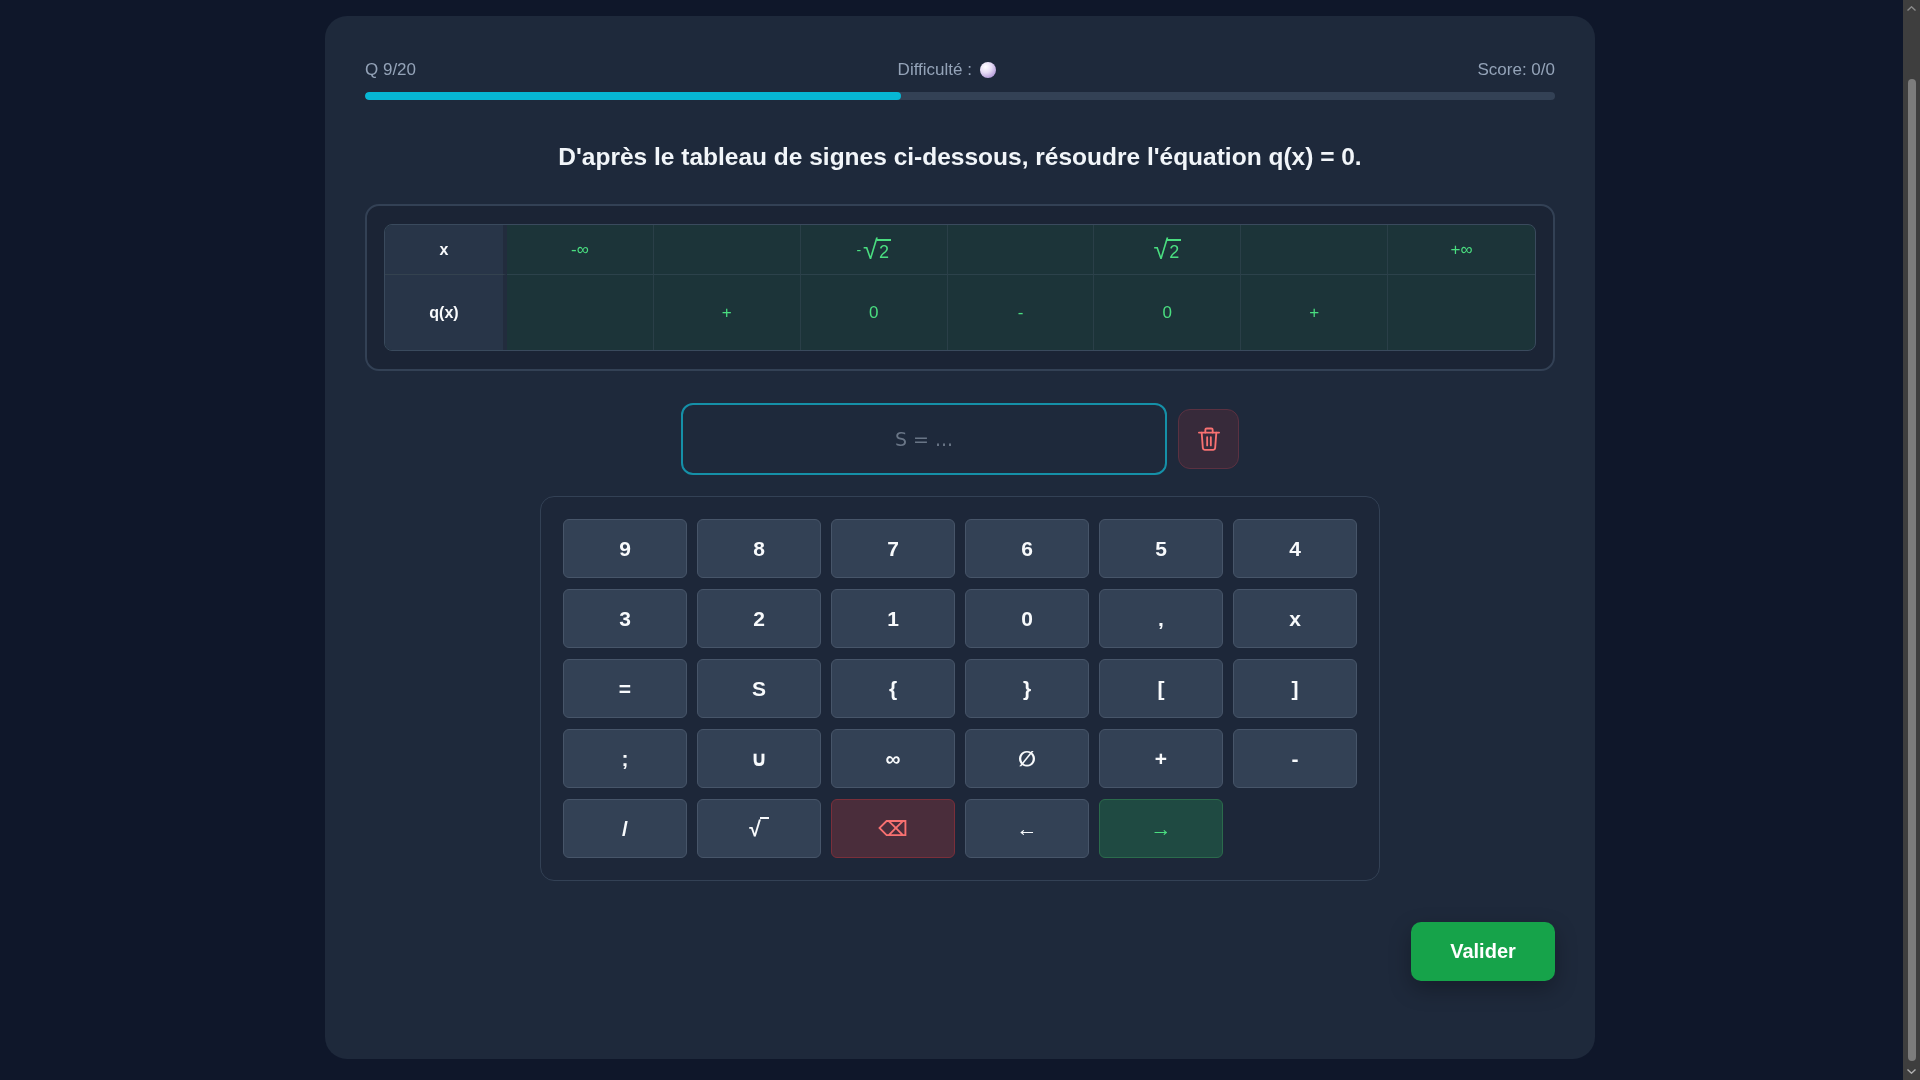  I want to click on scroll-down-icon, so click(1911, 1071).